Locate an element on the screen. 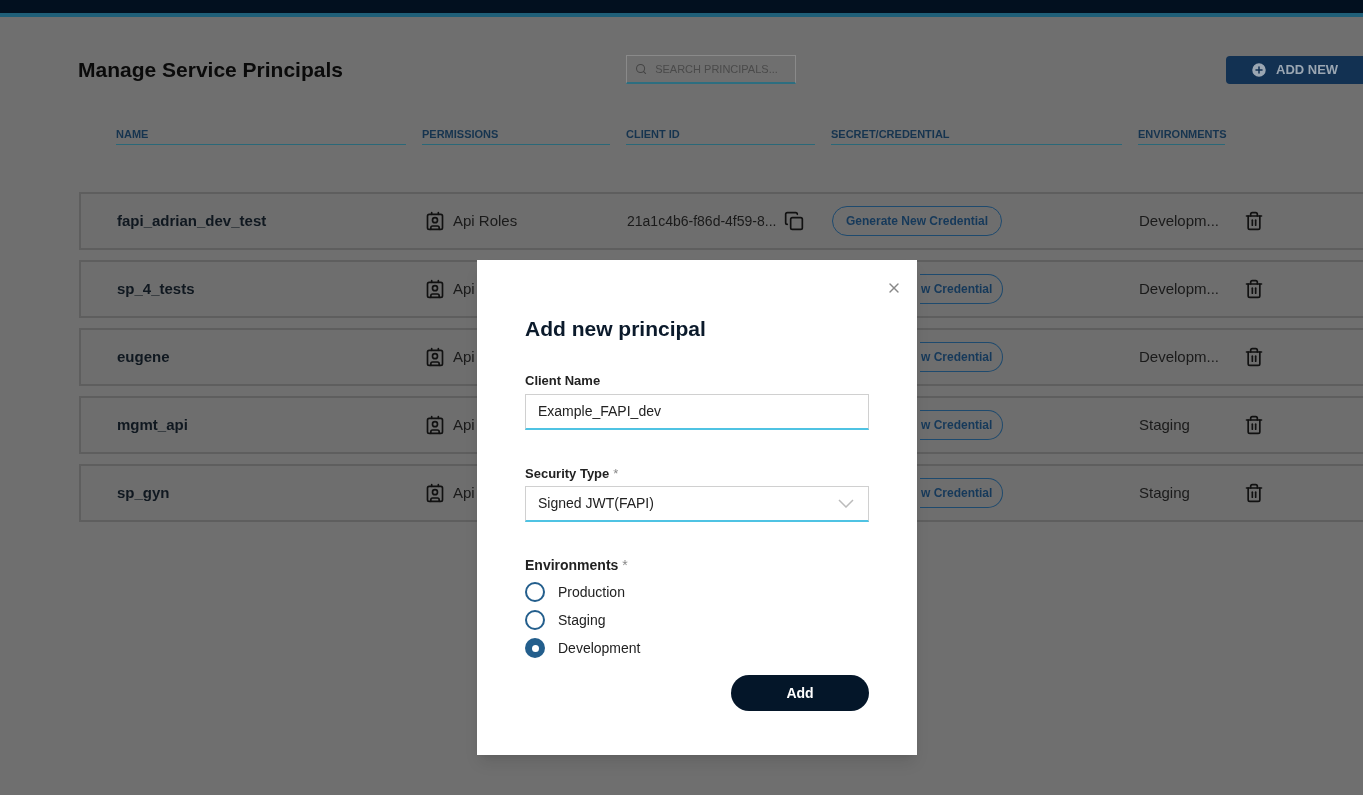 This screenshot has height=795, width=1363. radio-option: Production is located at coordinates (697, 592).